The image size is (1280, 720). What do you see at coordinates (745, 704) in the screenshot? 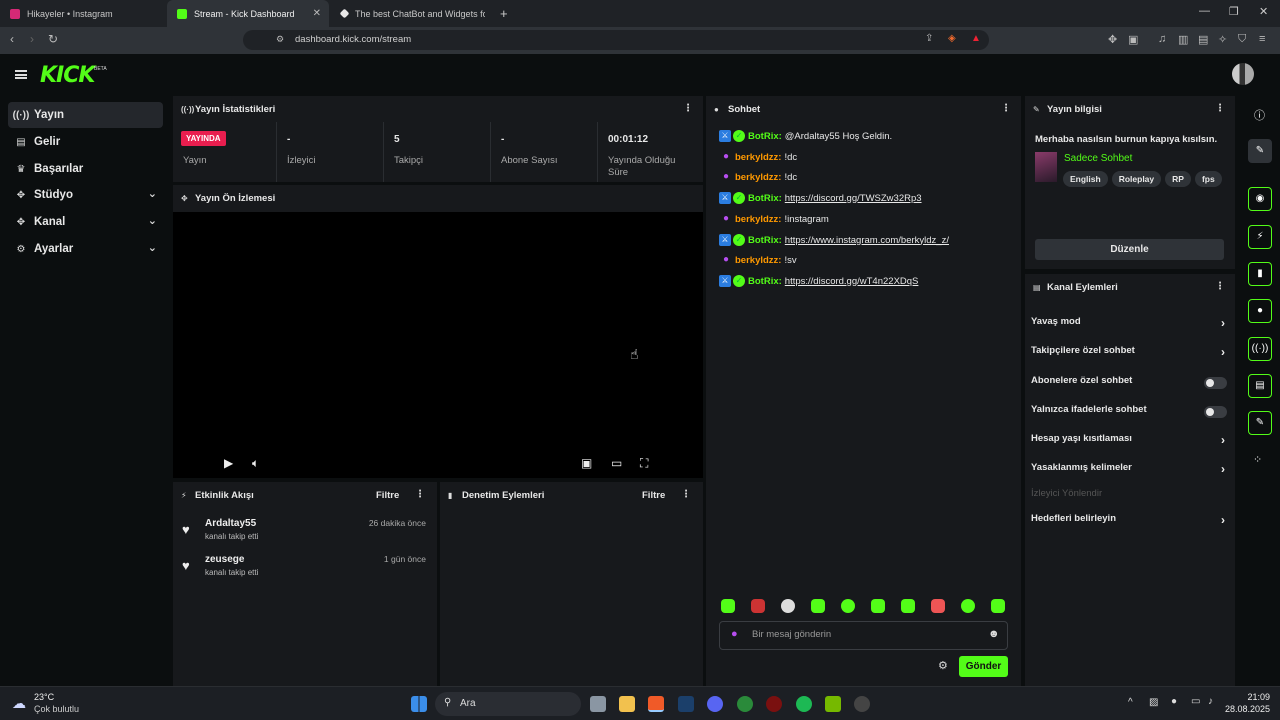
I see `xbox-icon` at bounding box center [745, 704].